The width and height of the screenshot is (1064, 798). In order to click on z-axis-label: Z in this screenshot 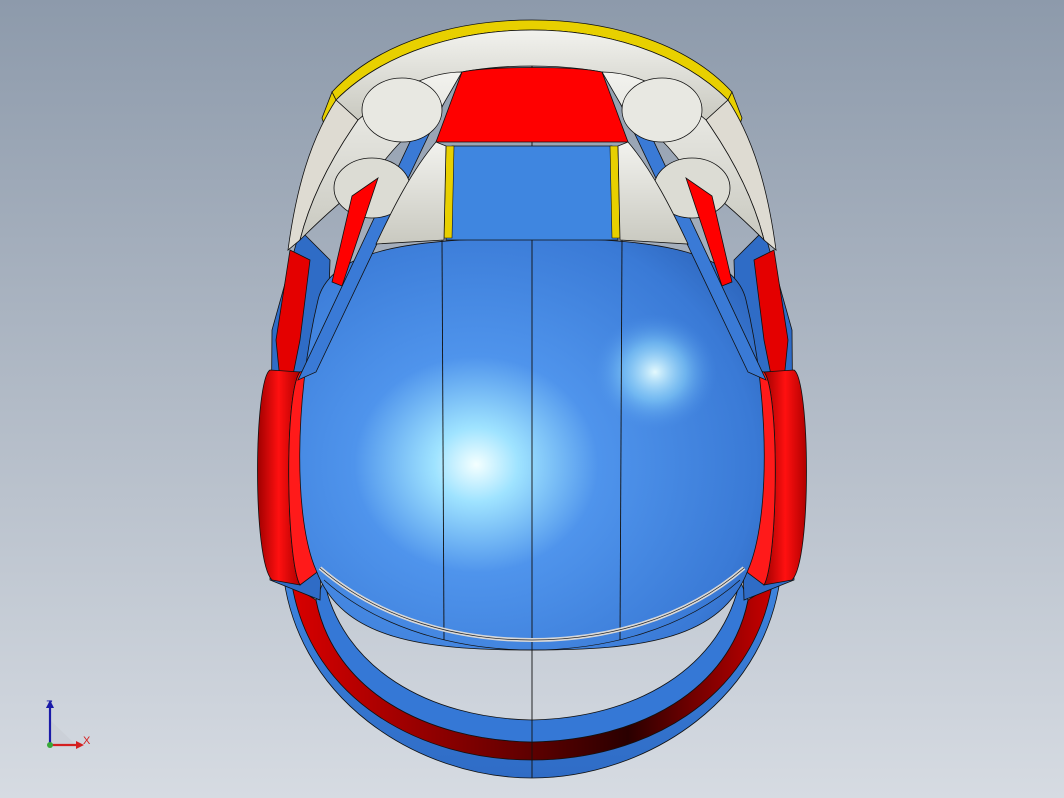, I will do `click(49, 705)`.